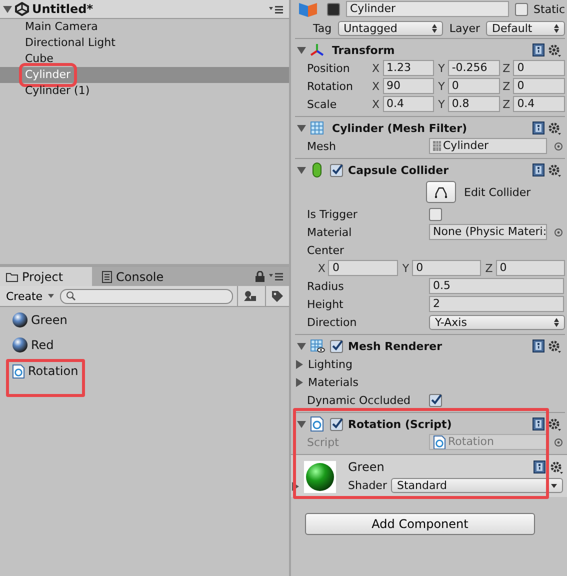 The height and width of the screenshot is (576, 567). I want to click on tag-icon, so click(277, 296).